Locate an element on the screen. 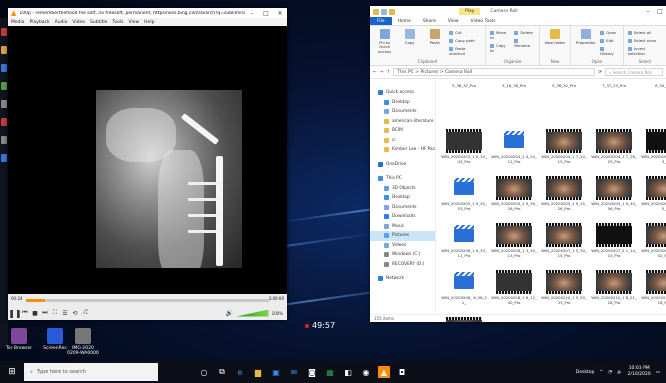  next-icon: ⏭ is located at coordinates (45, 313).